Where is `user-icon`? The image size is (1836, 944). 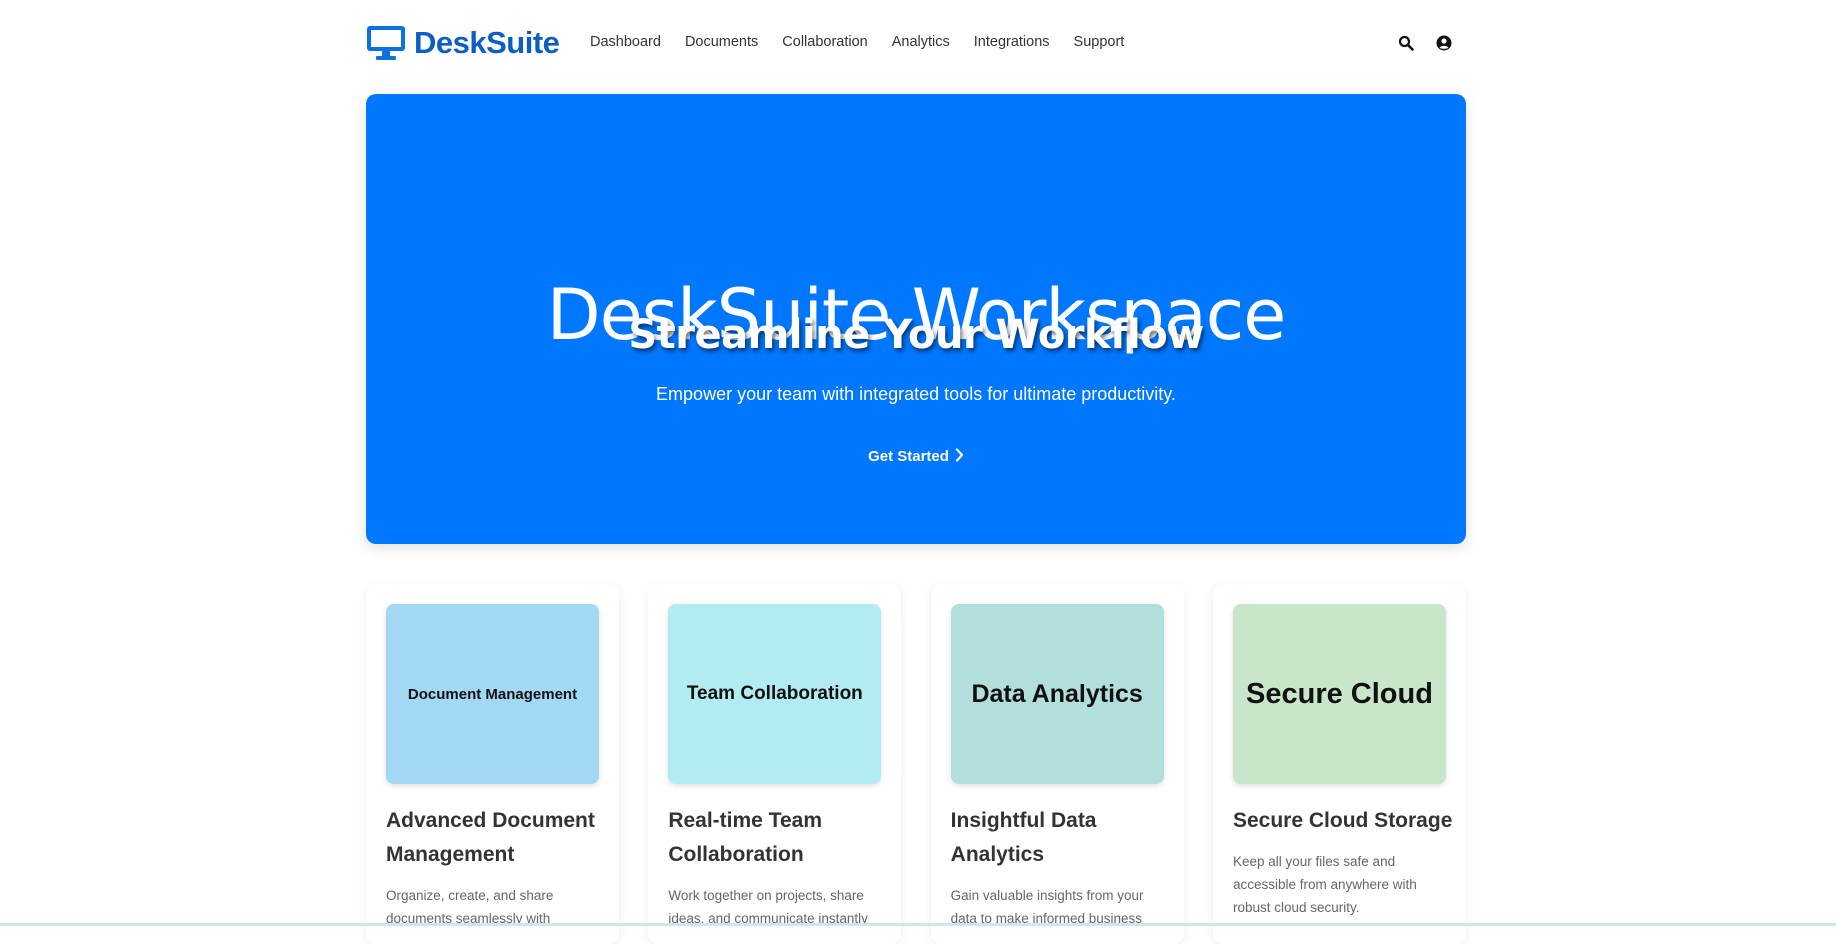 user-icon is located at coordinates (1444, 43).